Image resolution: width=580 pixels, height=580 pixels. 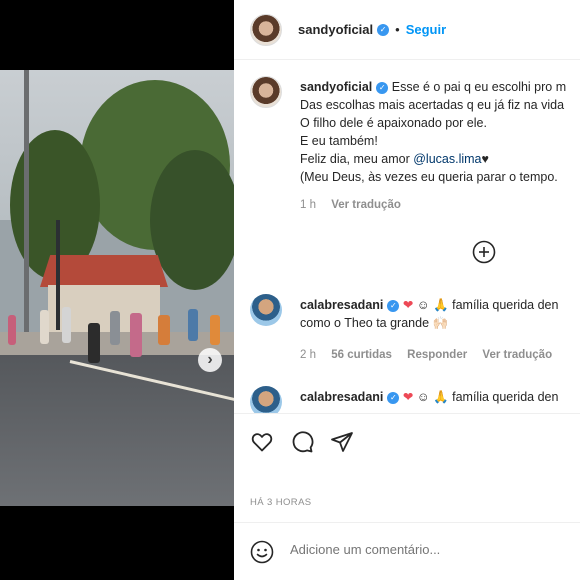 I want to click on comment-time: 2 h, so click(x=308, y=355).